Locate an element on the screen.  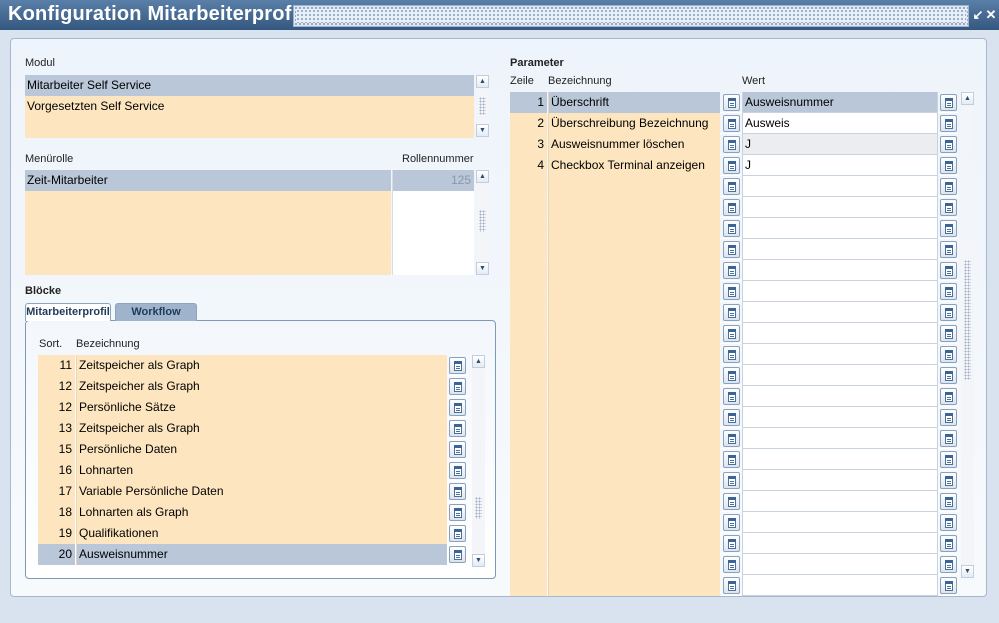
table-row: 18 Lohnarten als Graph is located at coordinates (253, 512).